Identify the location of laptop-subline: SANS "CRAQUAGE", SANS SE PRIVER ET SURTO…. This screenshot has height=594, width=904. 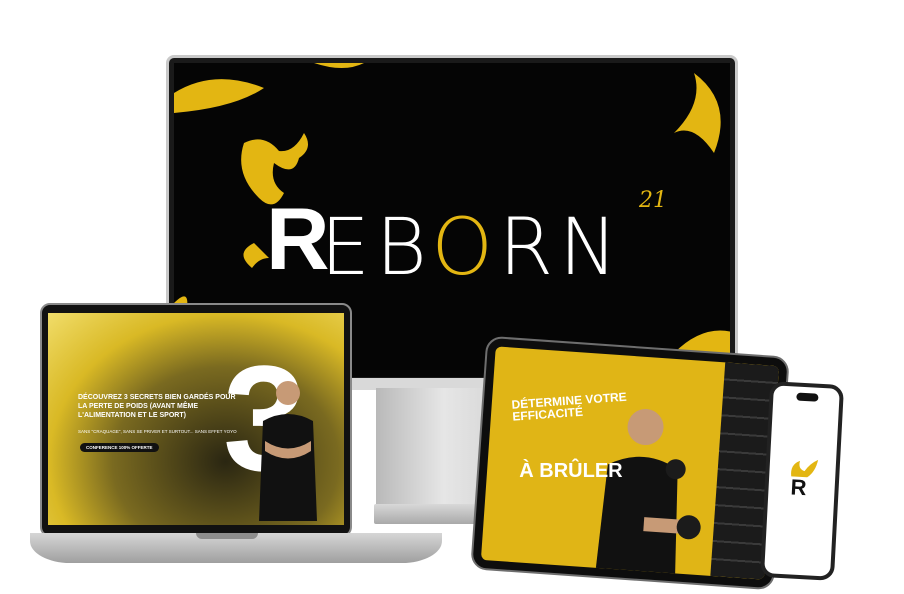
(157, 431).